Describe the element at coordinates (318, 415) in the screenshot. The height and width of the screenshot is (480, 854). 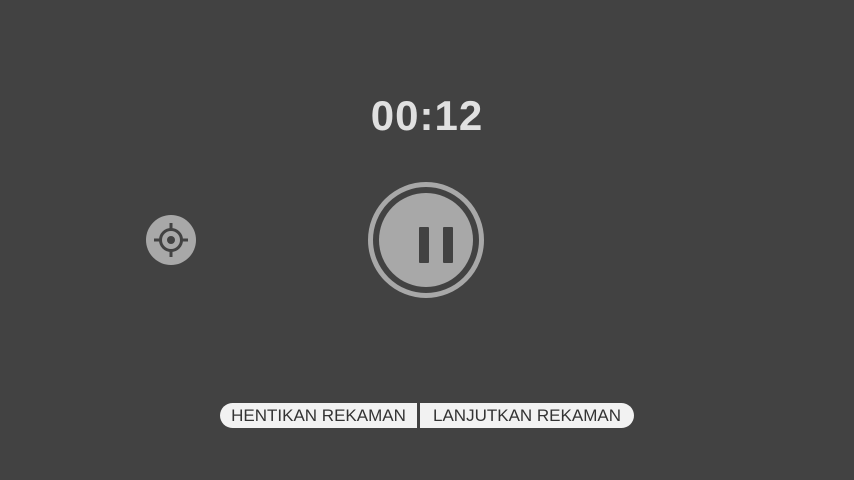
I see `stop-recording-button: HENTIKAN REKAMAN` at that location.